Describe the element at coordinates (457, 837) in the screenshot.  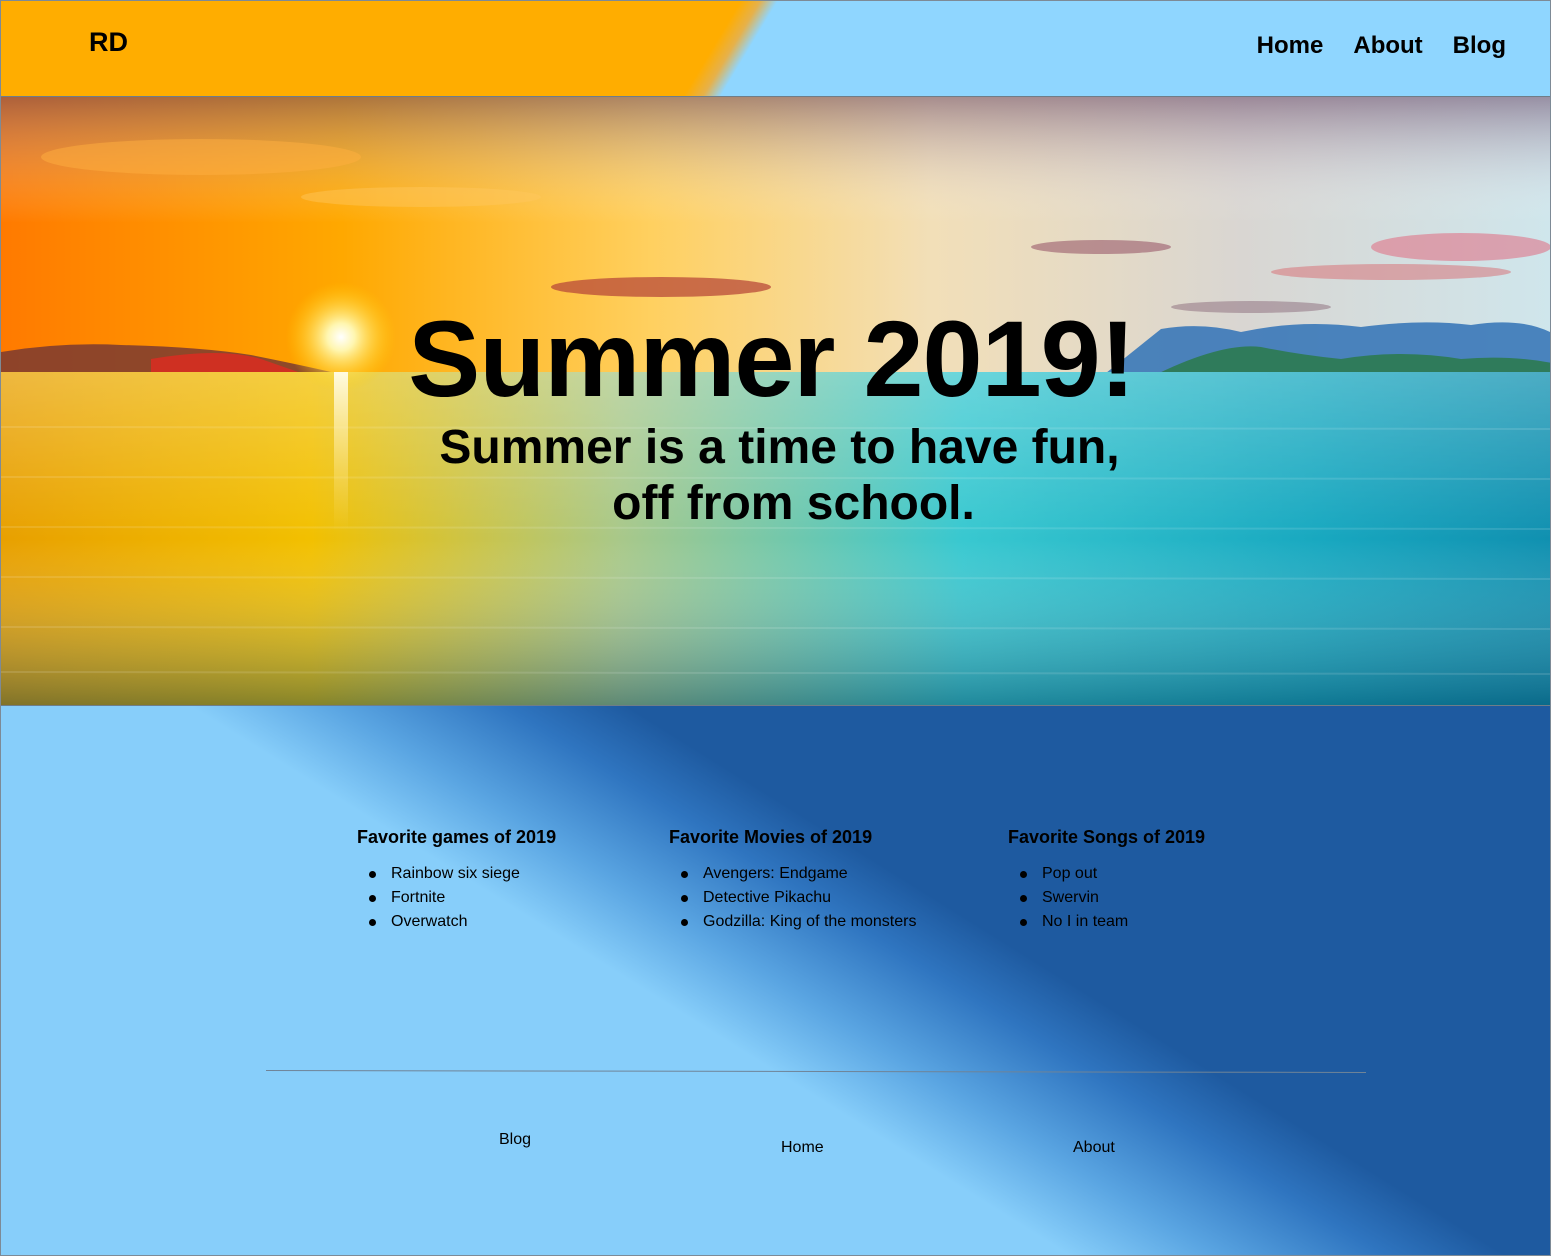
I see `games-heading: Favorite games of 2019` at that location.